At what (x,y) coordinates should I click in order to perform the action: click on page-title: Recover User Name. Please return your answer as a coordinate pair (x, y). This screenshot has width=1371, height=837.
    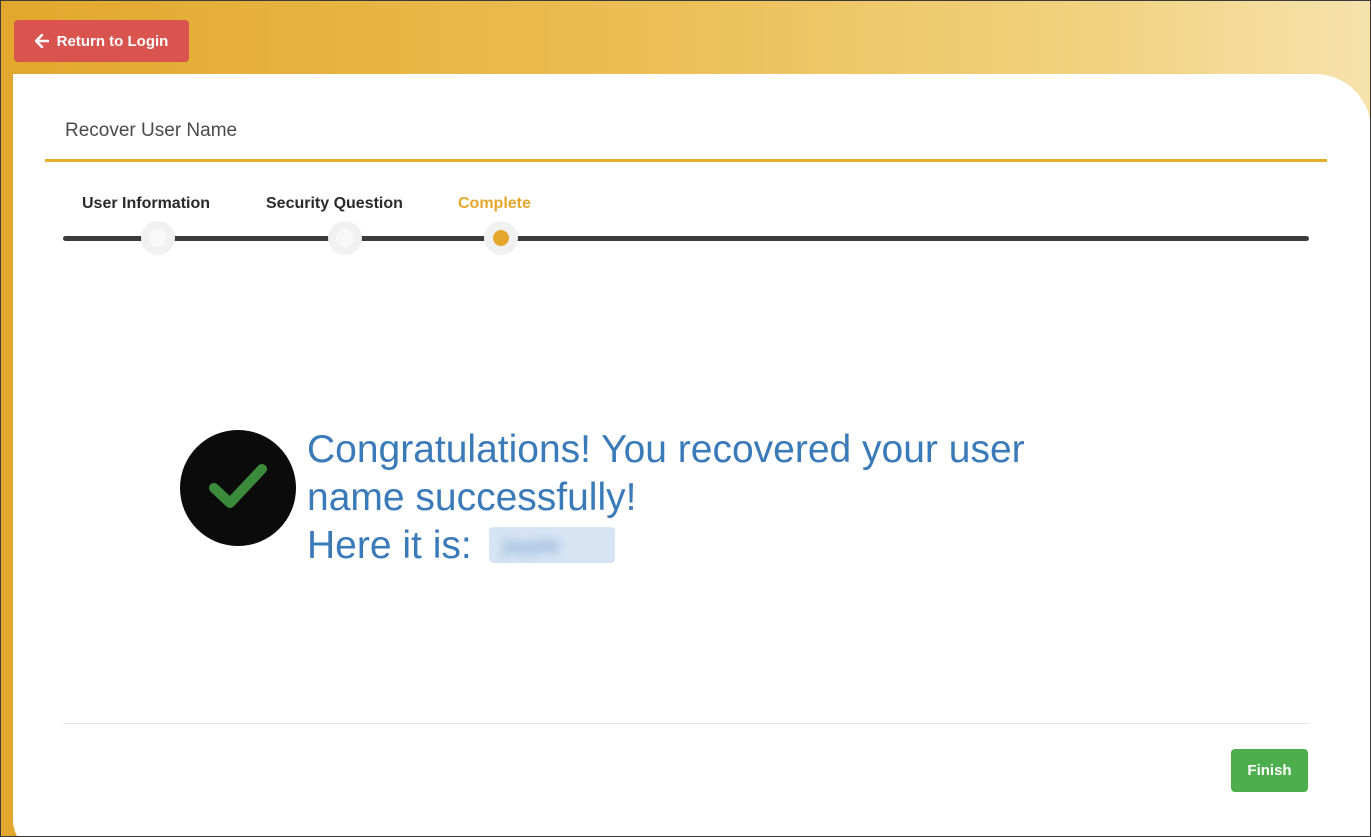
    Looking at the image, I should click on (151, 130).